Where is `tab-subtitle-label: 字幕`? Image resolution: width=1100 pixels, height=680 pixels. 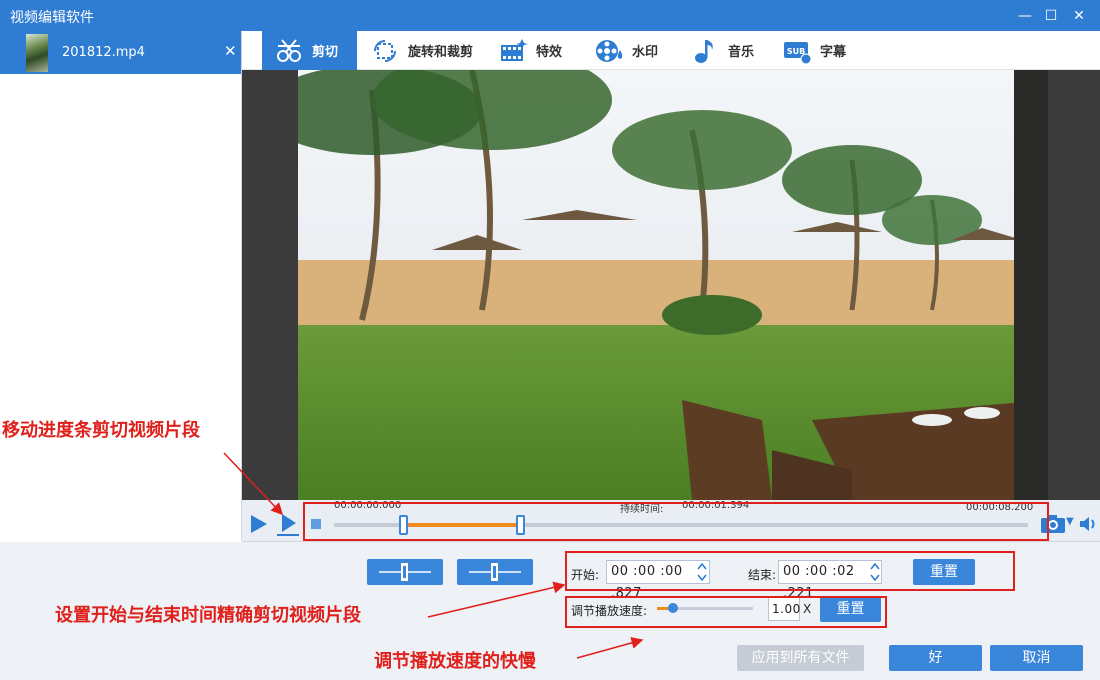
tab-subtitle-label: 字幕 is located at coordinates (833, 52).